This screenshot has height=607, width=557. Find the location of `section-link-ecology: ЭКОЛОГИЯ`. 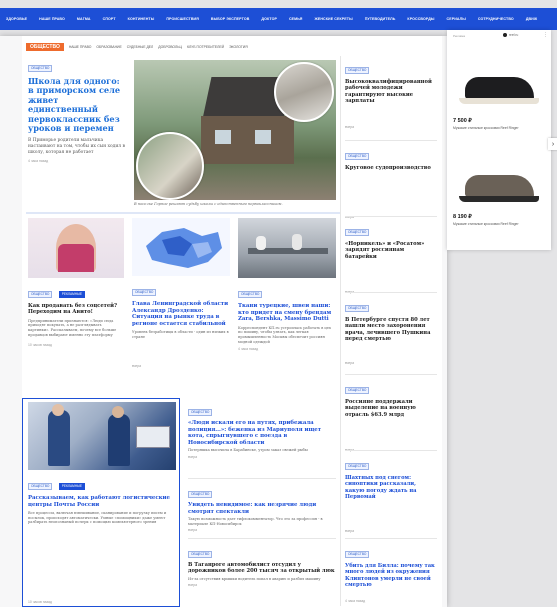

section-link-ecology: ЭКОЛОГИЯ is located at coordinates (238, 47).